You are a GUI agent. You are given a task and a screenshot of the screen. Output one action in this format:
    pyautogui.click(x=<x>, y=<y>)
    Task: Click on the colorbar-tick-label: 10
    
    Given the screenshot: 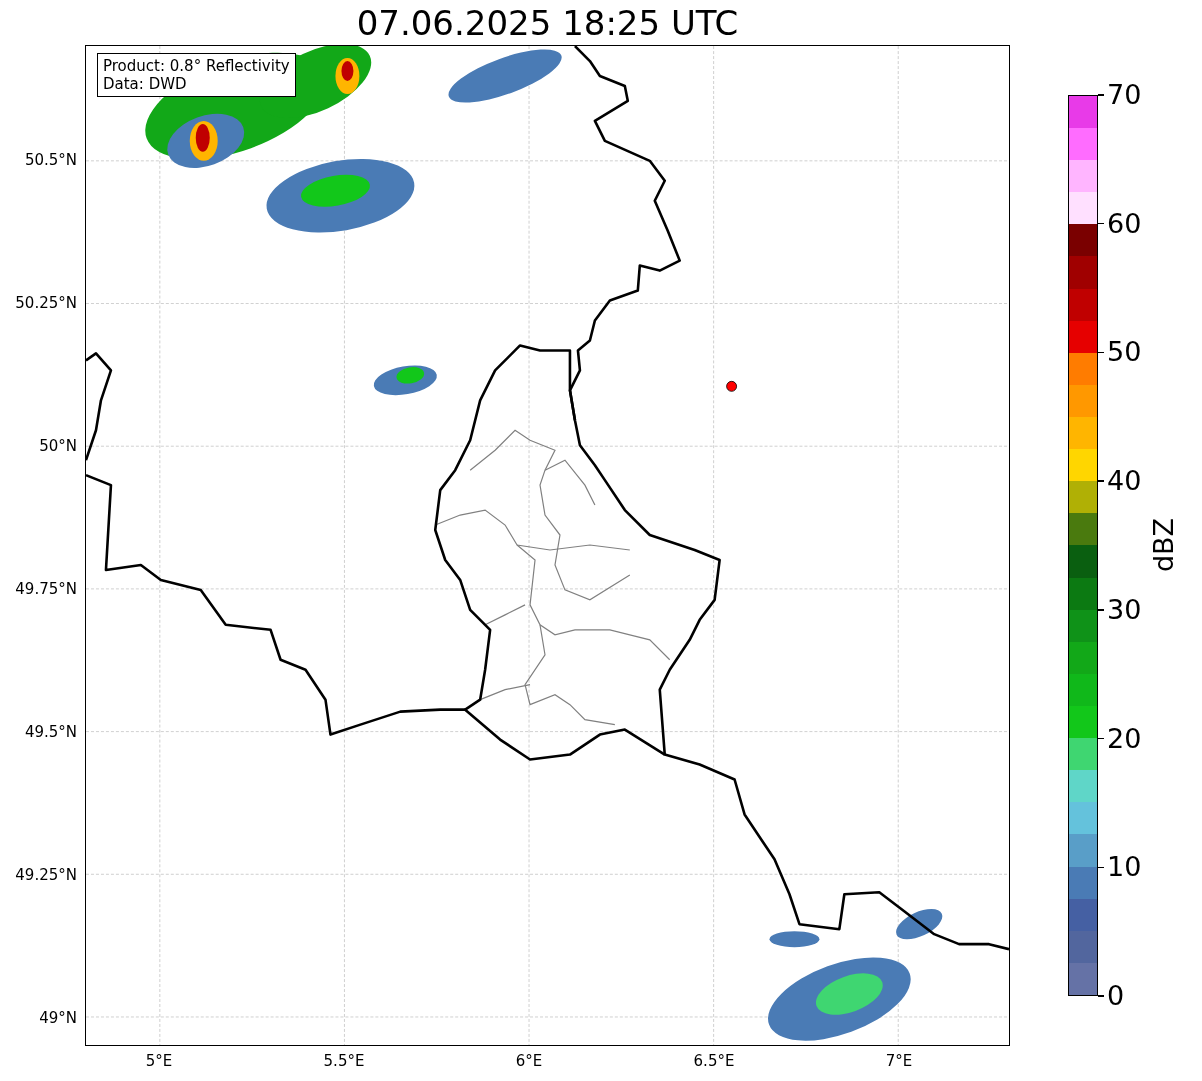 What is the action you would take?
    pyautogui.click(x=1124, y=867)
    